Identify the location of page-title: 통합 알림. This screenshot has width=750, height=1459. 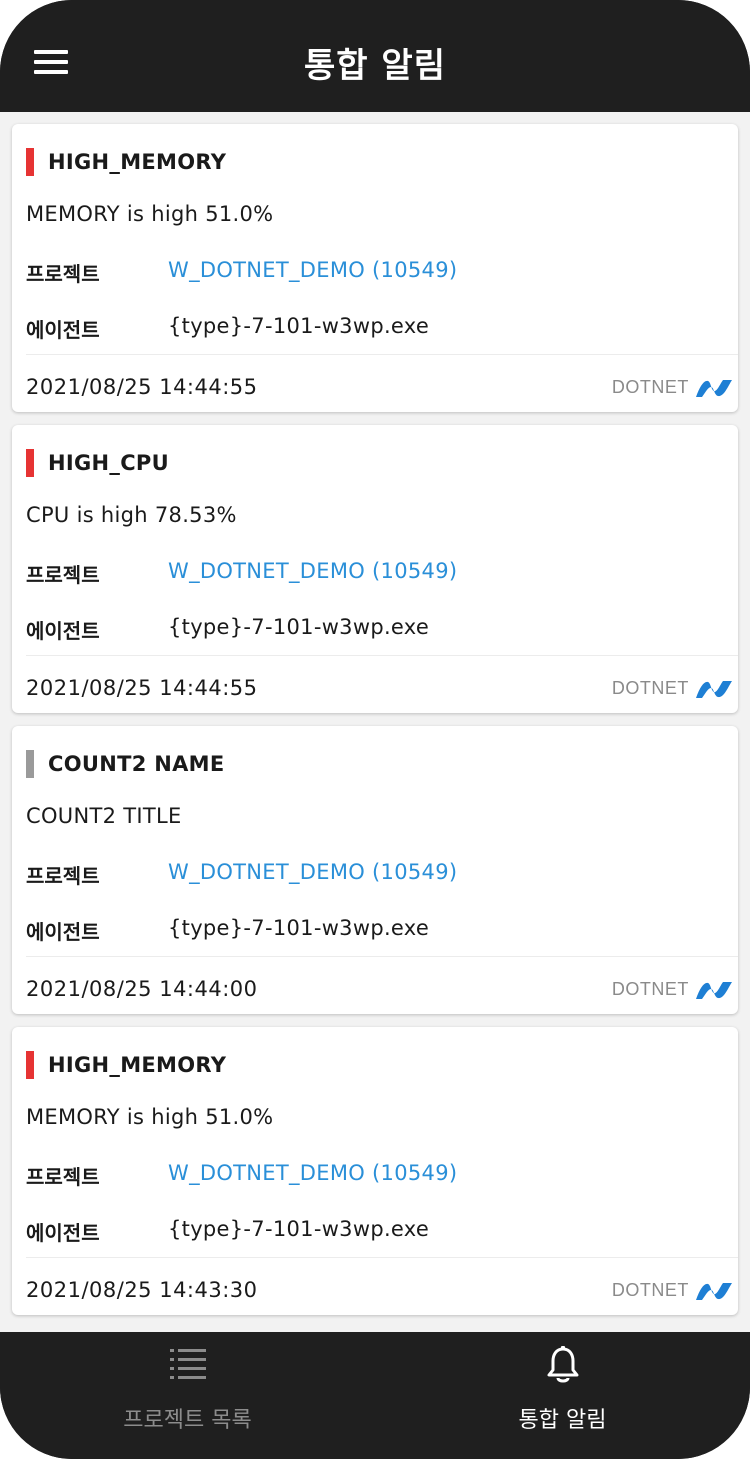
(375, 66).